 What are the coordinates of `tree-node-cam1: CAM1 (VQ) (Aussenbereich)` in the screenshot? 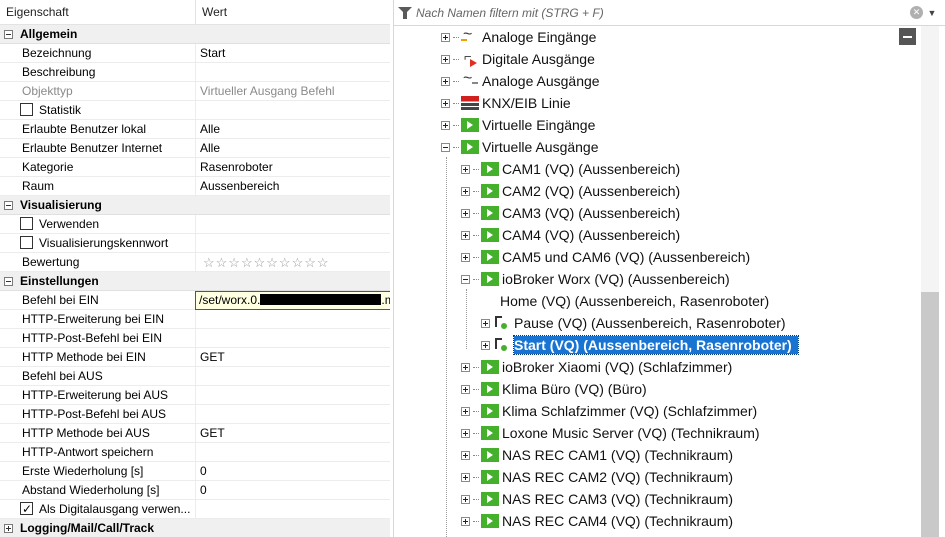 It's located at (570, 169).